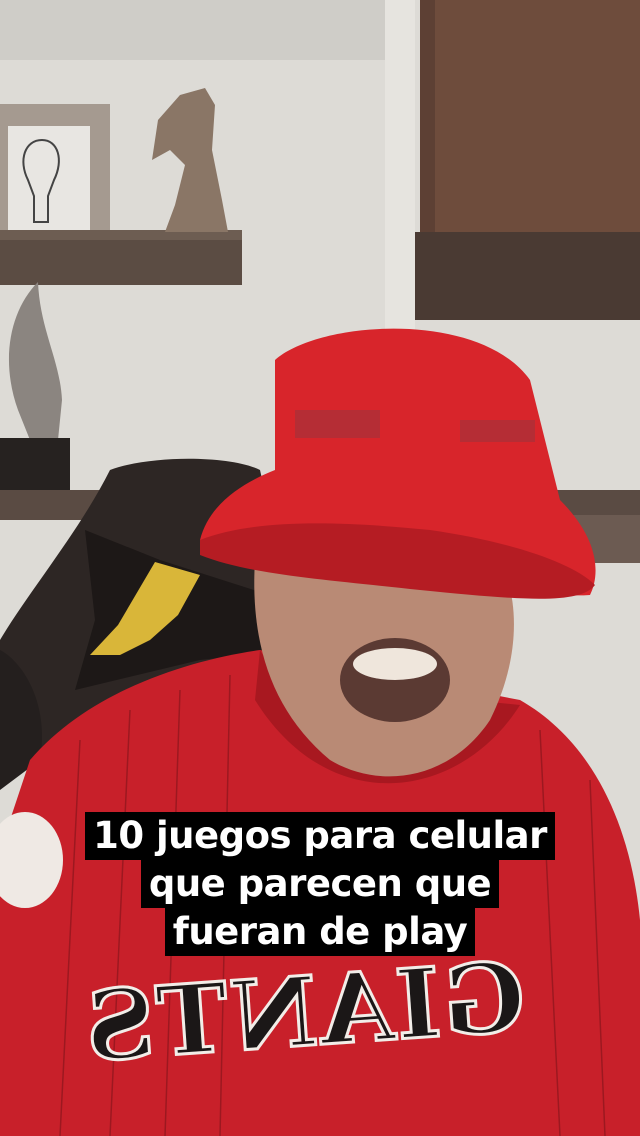 Image resolution: width=640 pixels, height=1136 pixels. I want to click on caption-line-2: que parecen que, so click(320, 884).